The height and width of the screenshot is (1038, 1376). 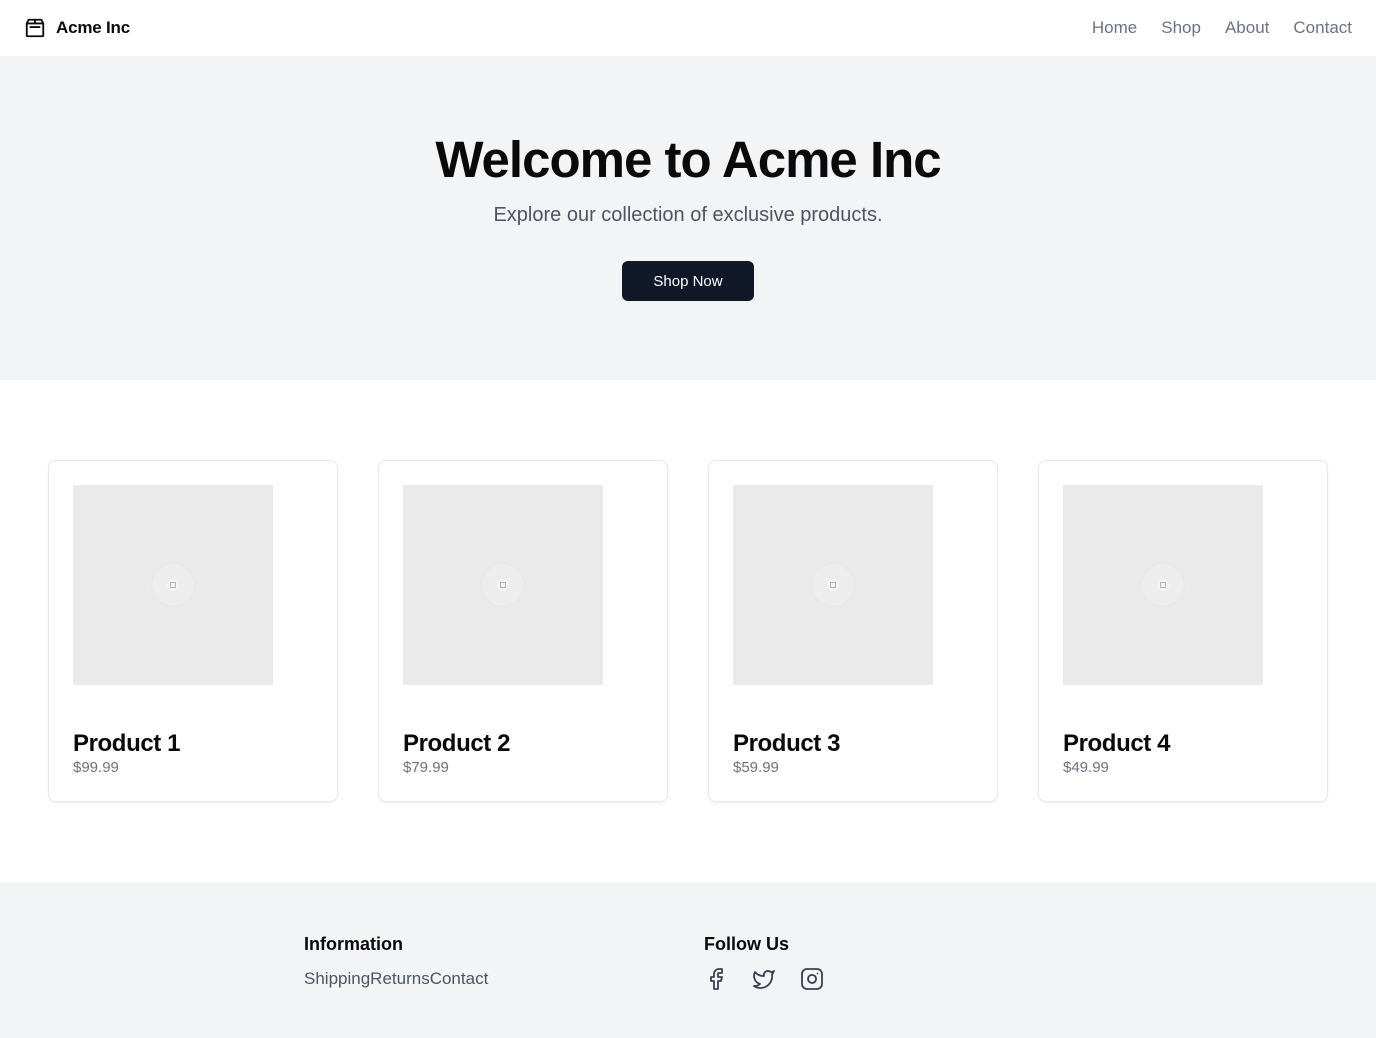 I want to click on nav-home: Home, so click(x=1114, y=28).